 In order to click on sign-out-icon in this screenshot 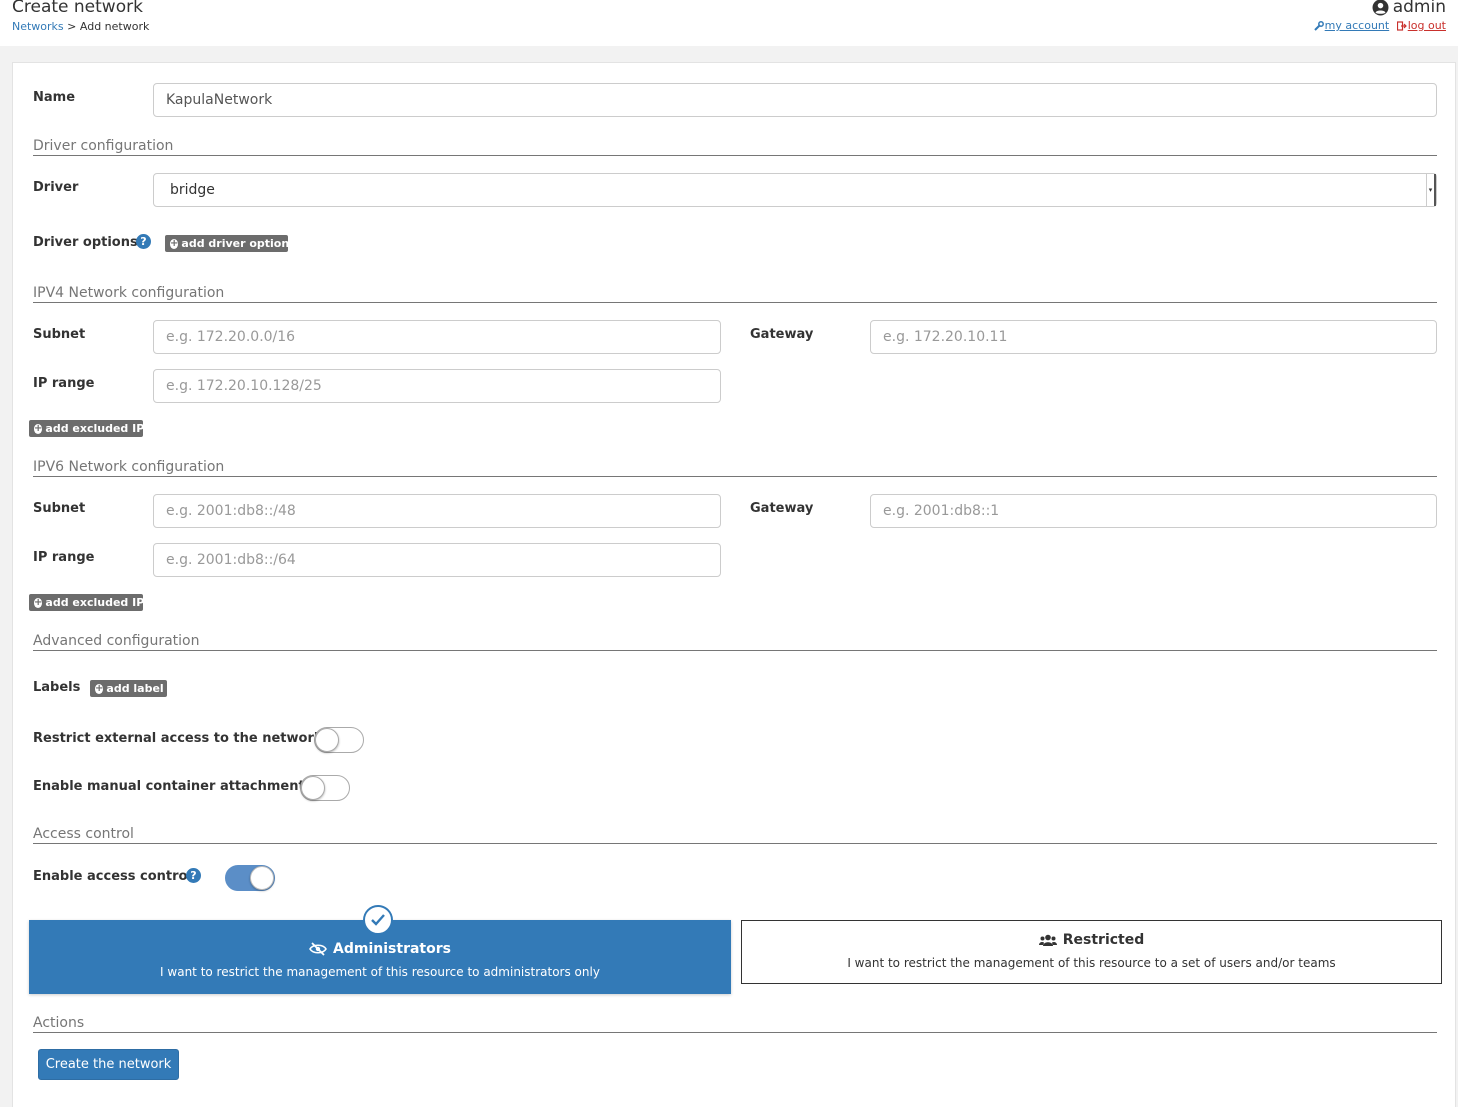, I will do `click(1401, 26)`.